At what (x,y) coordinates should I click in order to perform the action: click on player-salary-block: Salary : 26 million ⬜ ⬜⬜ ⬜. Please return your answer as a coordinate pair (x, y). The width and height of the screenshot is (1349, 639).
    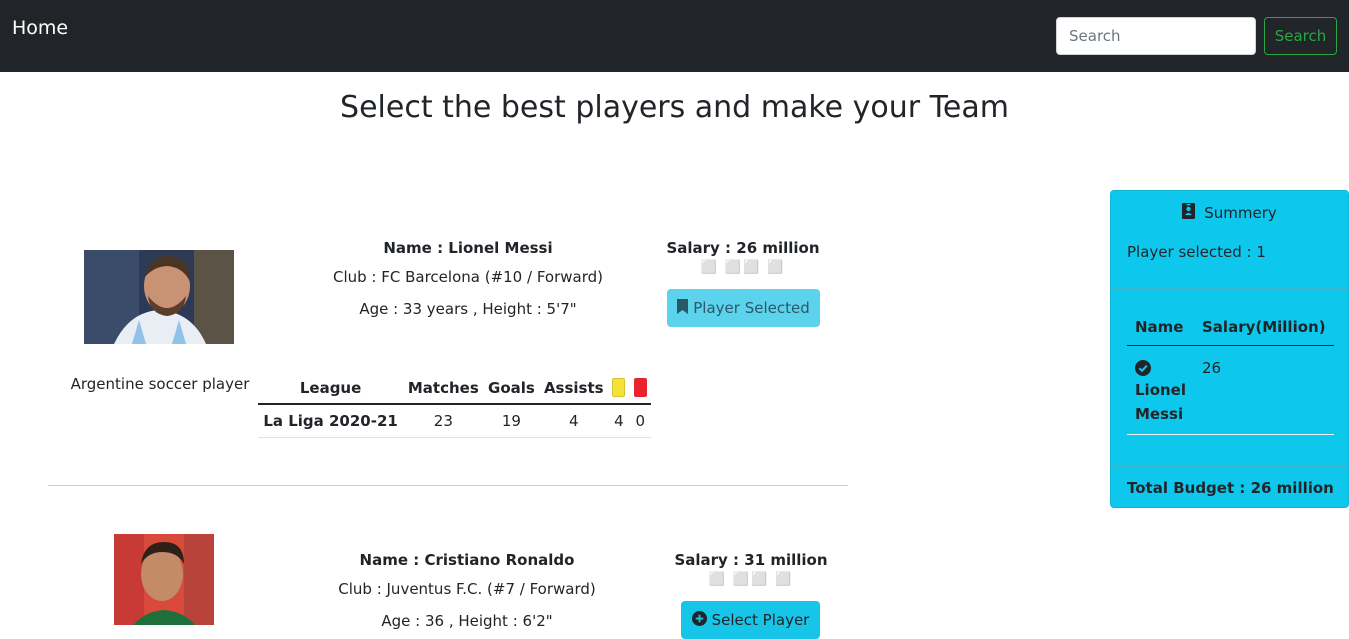
    Looking at the image, I should click on (743, 258).